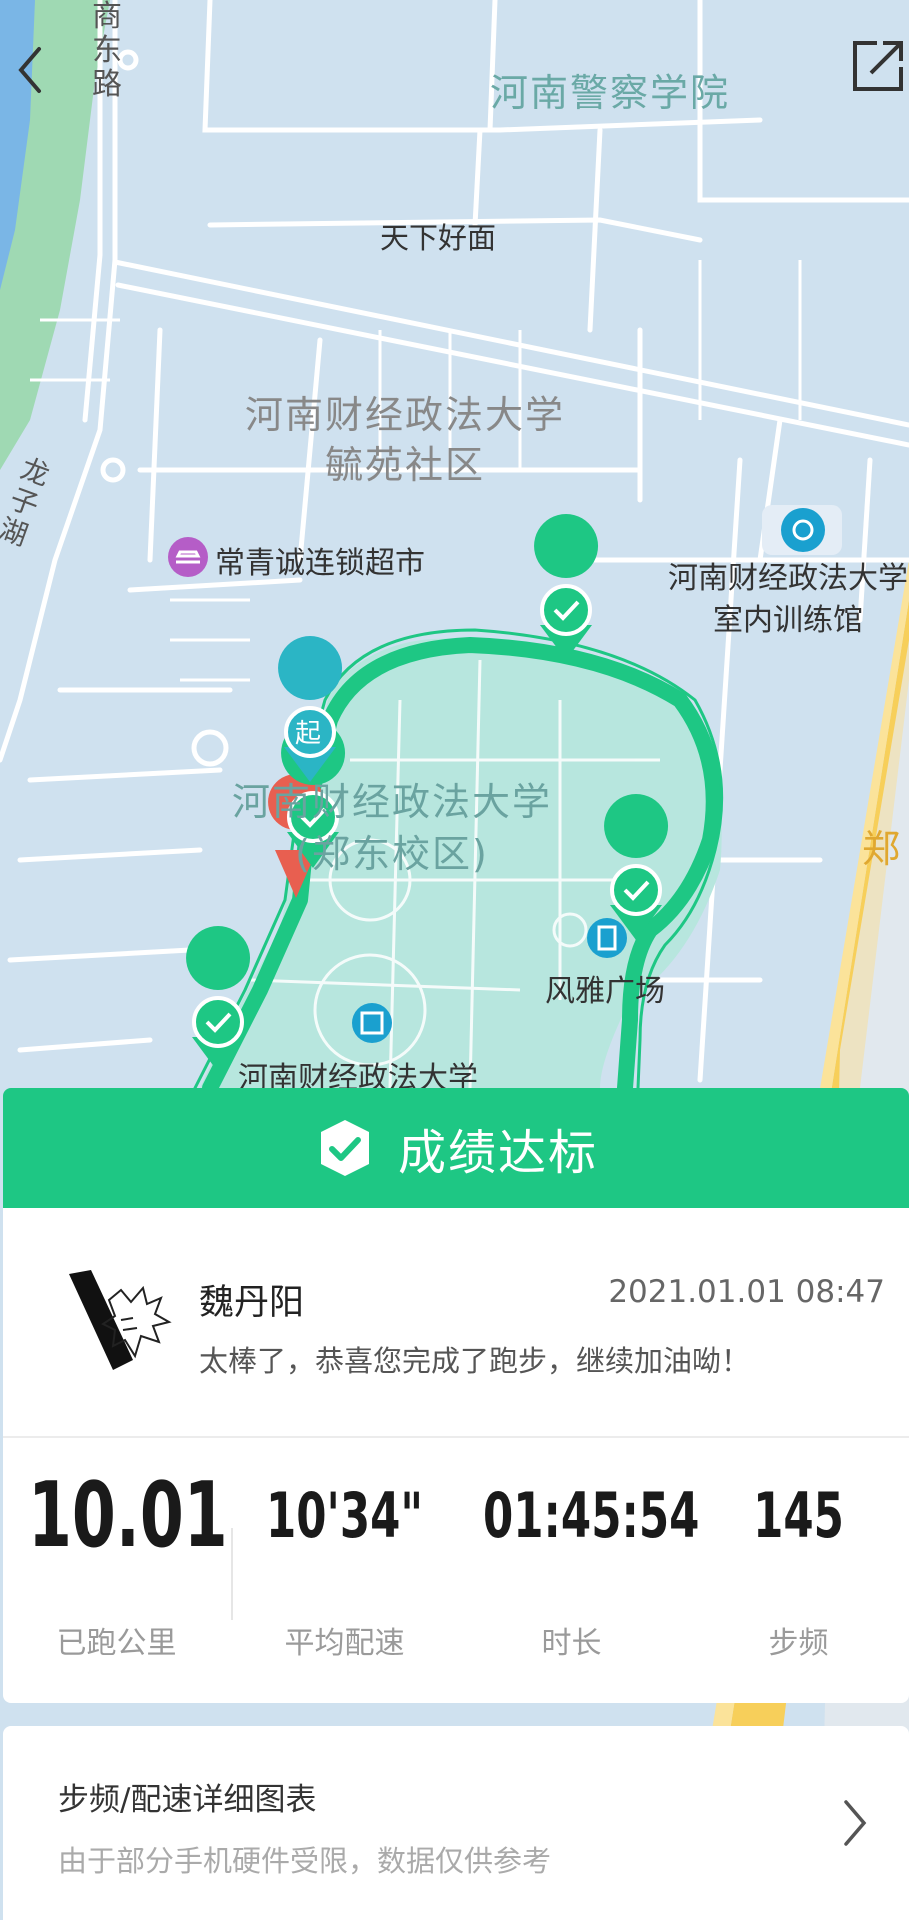  I want to click on map-label-road-east: 商东路, so click(107, 51).